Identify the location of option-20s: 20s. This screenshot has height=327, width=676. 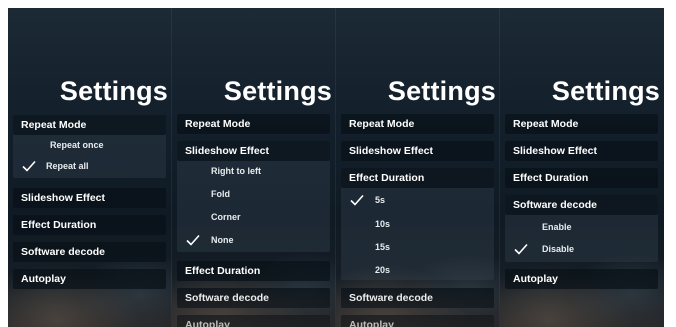
(382, 270).